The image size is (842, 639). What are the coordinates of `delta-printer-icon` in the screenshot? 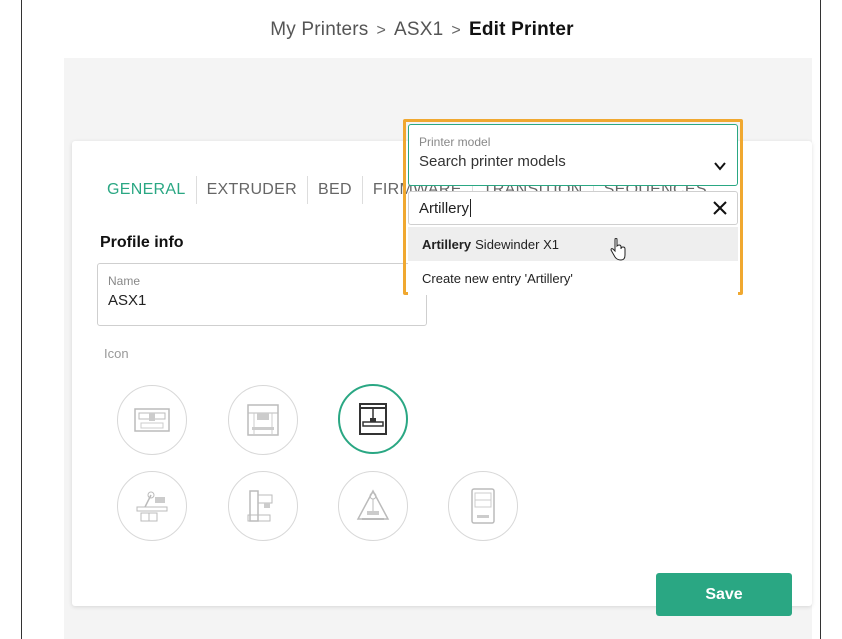 It's located at (373, 504).